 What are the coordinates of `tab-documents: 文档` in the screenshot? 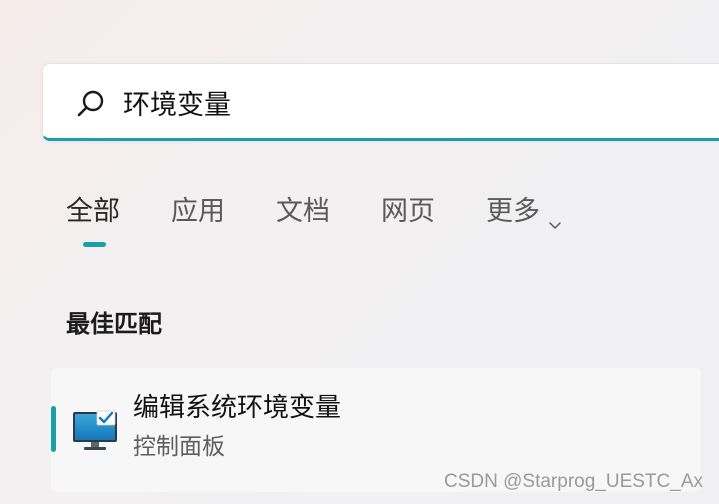 It's located at (303, 212).